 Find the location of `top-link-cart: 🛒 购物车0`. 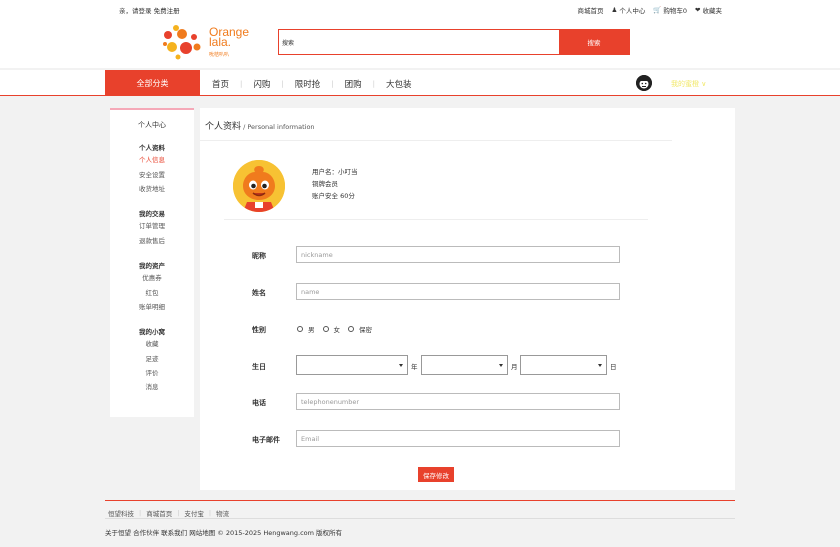

top-link-cart: 🛒 购物车0 is located at coordinates (670, 10).